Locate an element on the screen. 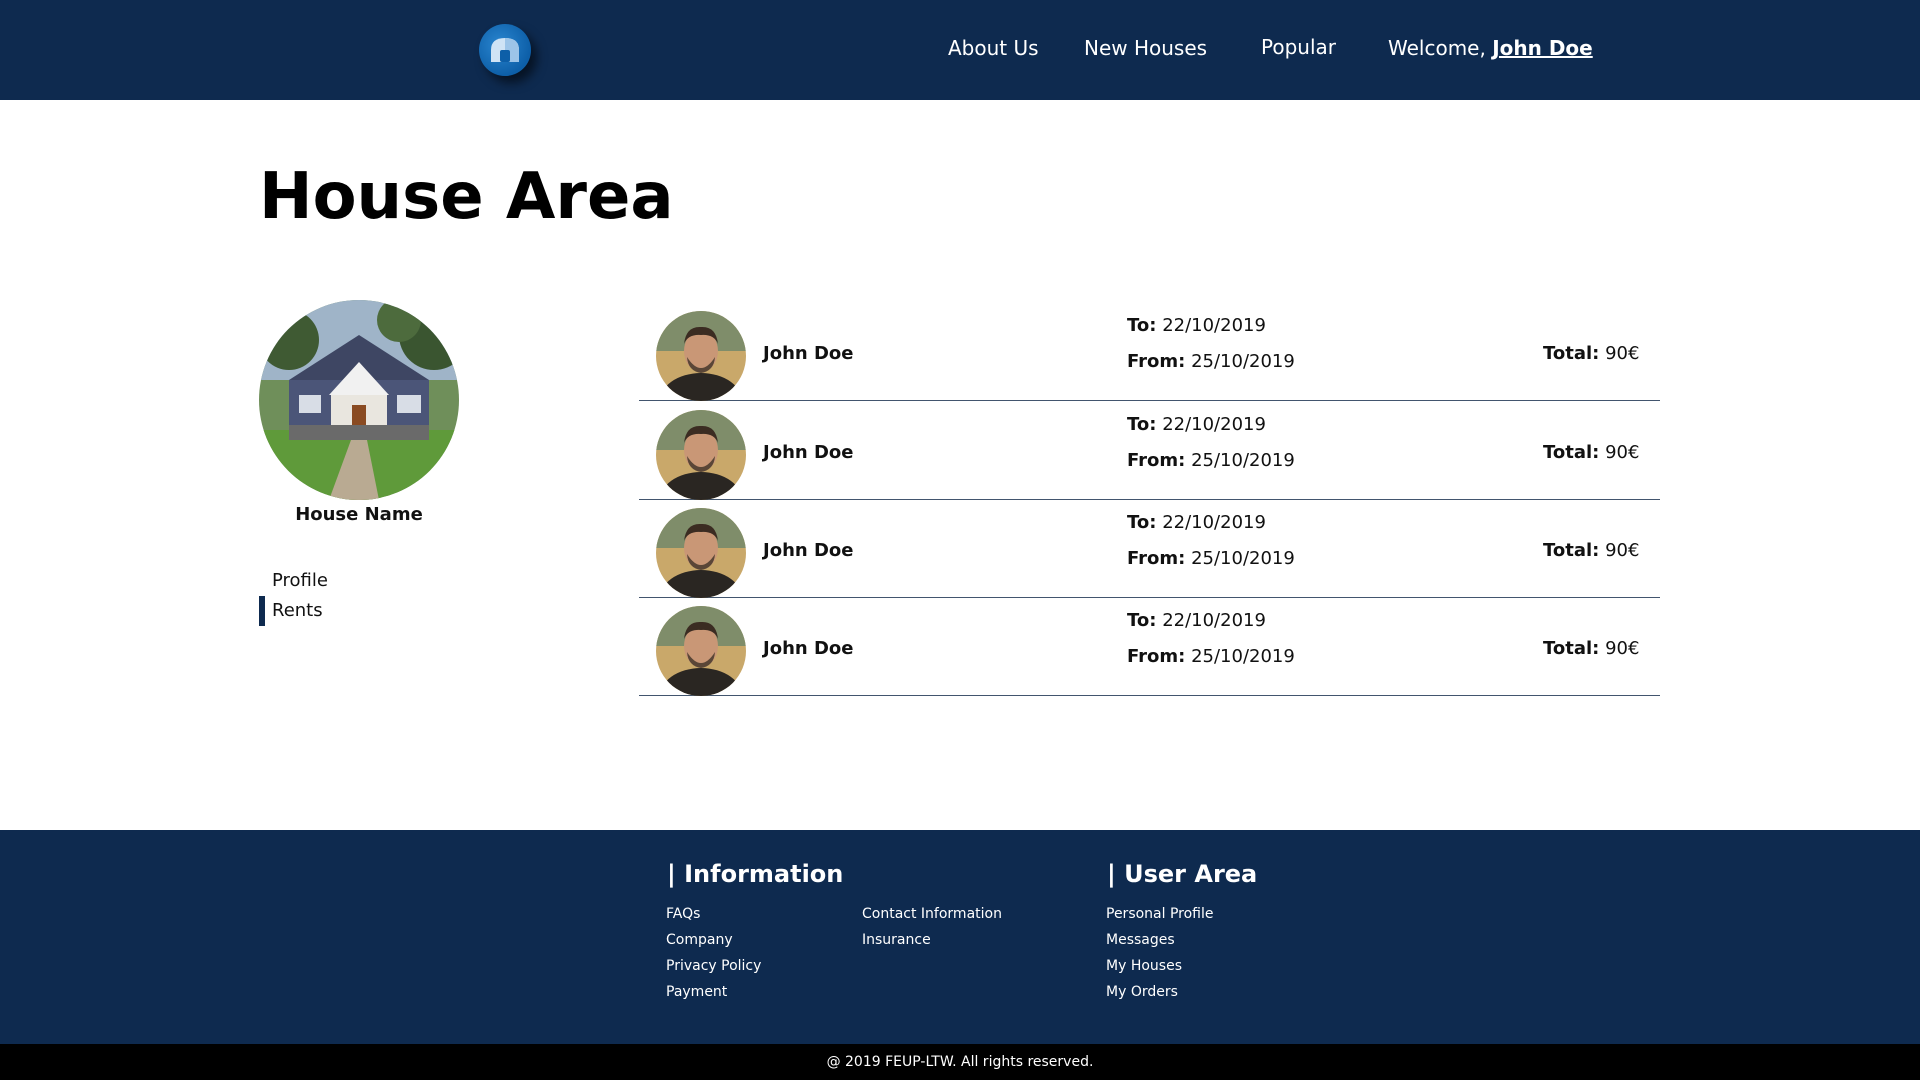  nav-about-us: About Us is located at coordinates (993, 48).